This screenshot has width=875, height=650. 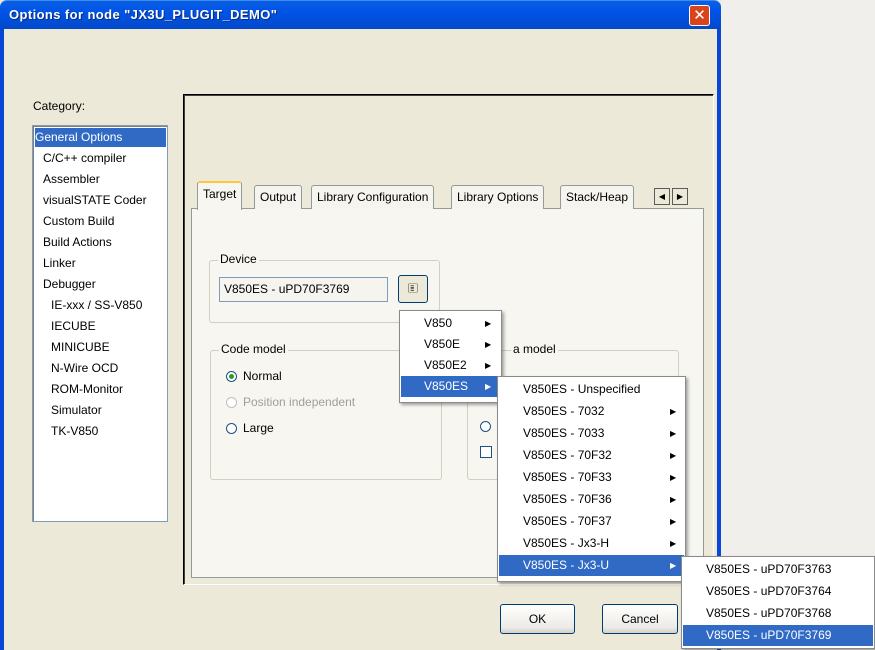 I want to click on close-icon: ✕, so click(x=699, y=15).